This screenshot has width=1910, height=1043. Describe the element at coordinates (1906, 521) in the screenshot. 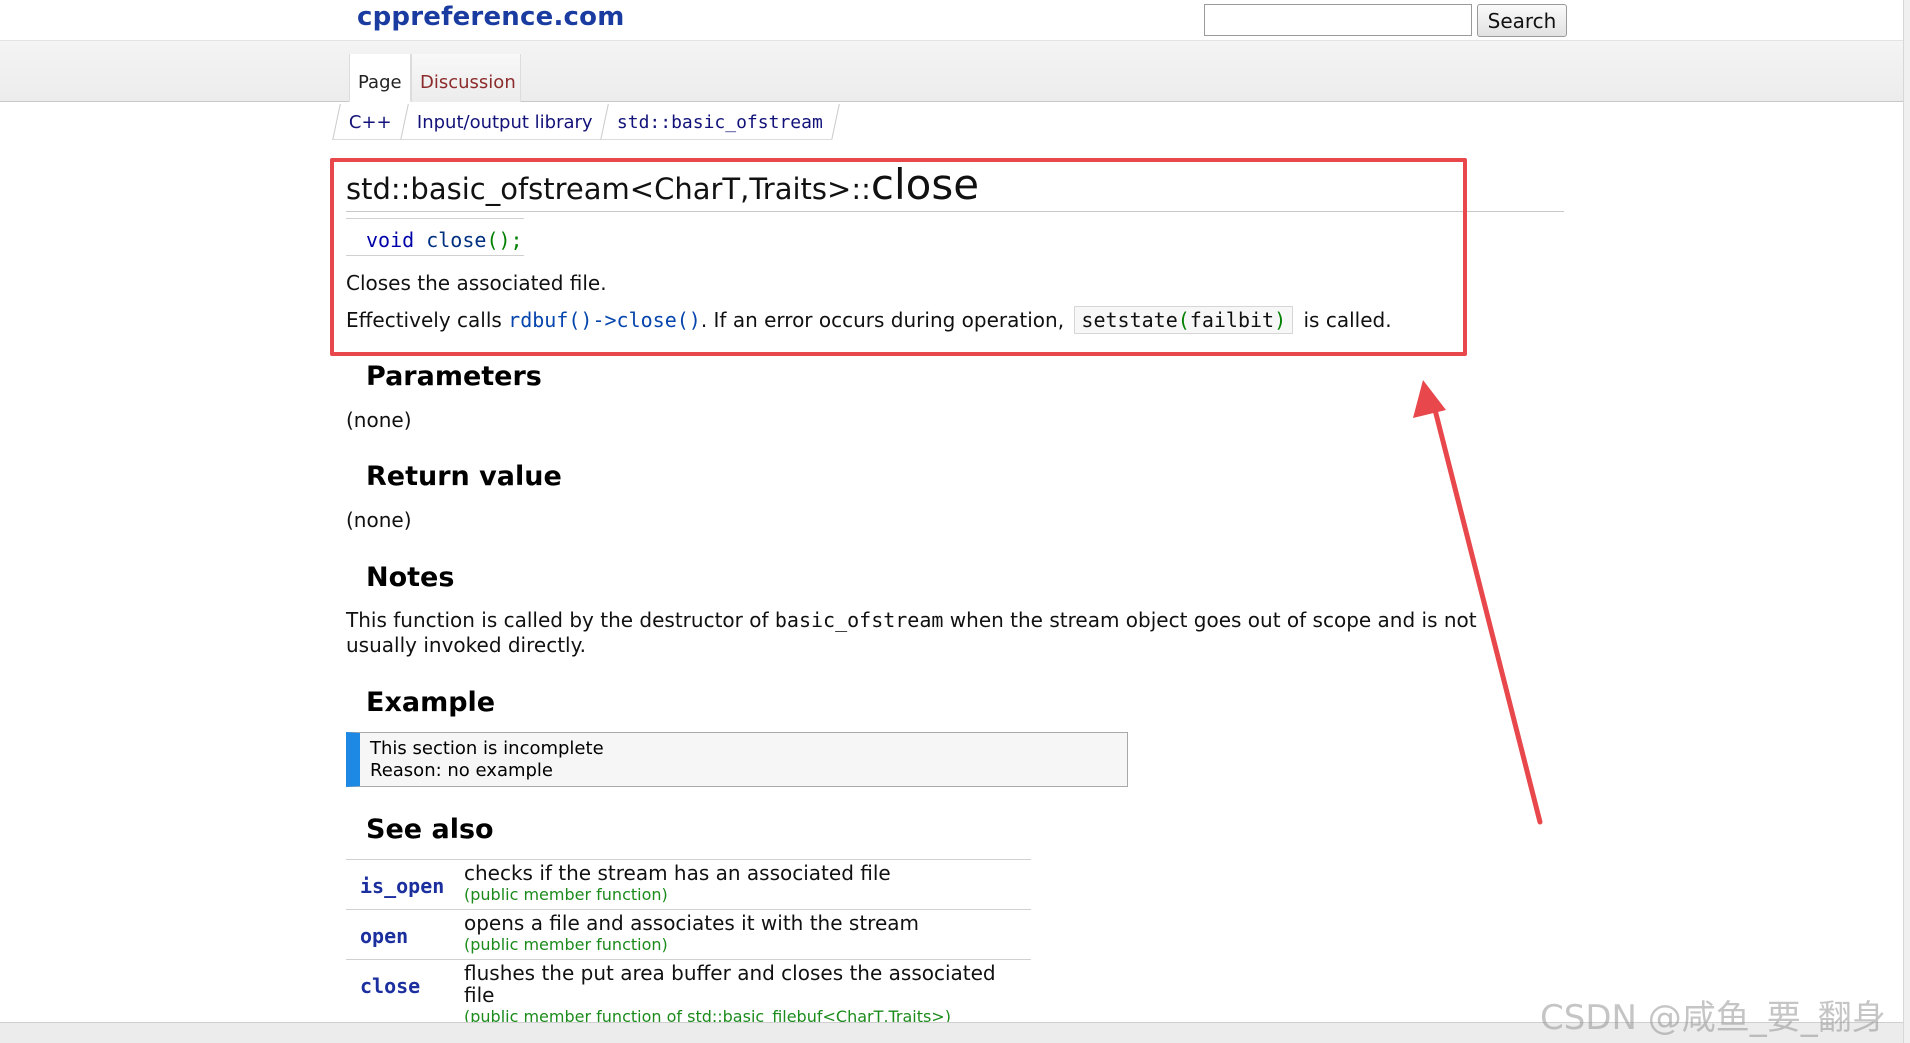

I see `right-scrollbar` at that location.